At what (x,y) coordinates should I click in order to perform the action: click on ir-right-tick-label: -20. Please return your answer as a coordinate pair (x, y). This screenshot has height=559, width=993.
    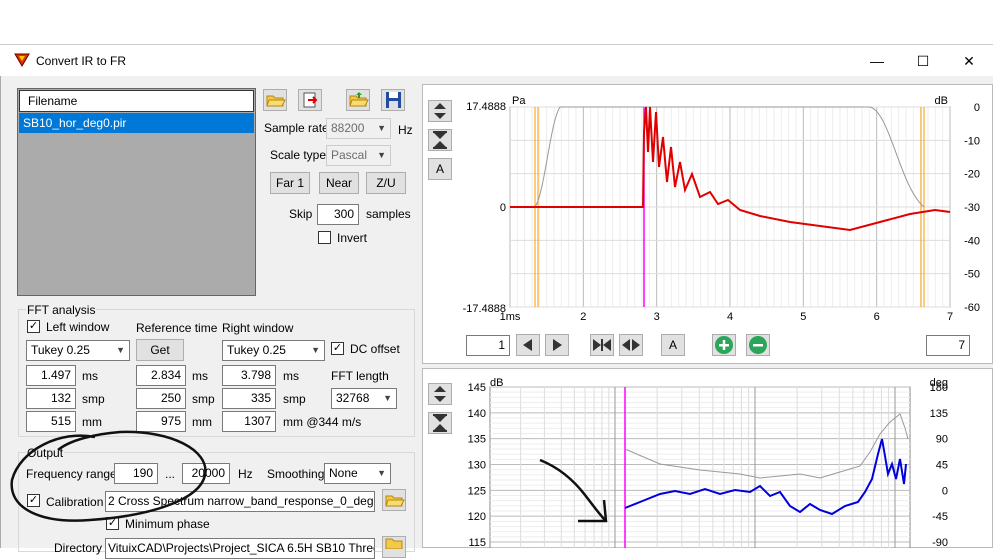
    Looking at the image, I should click on (972, 175).